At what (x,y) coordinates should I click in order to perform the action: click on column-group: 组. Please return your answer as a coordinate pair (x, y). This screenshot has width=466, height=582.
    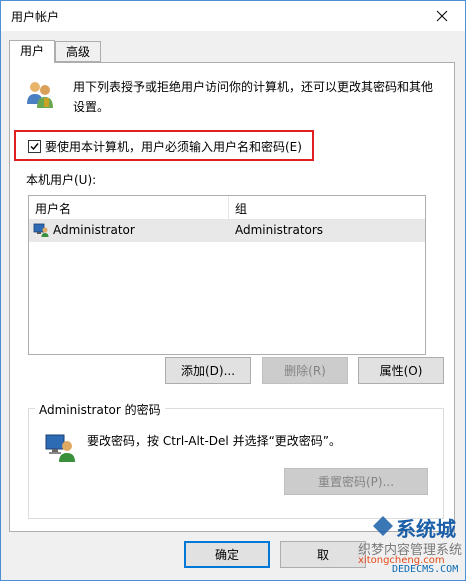
    Looking at the image, I should click on (241, 208).